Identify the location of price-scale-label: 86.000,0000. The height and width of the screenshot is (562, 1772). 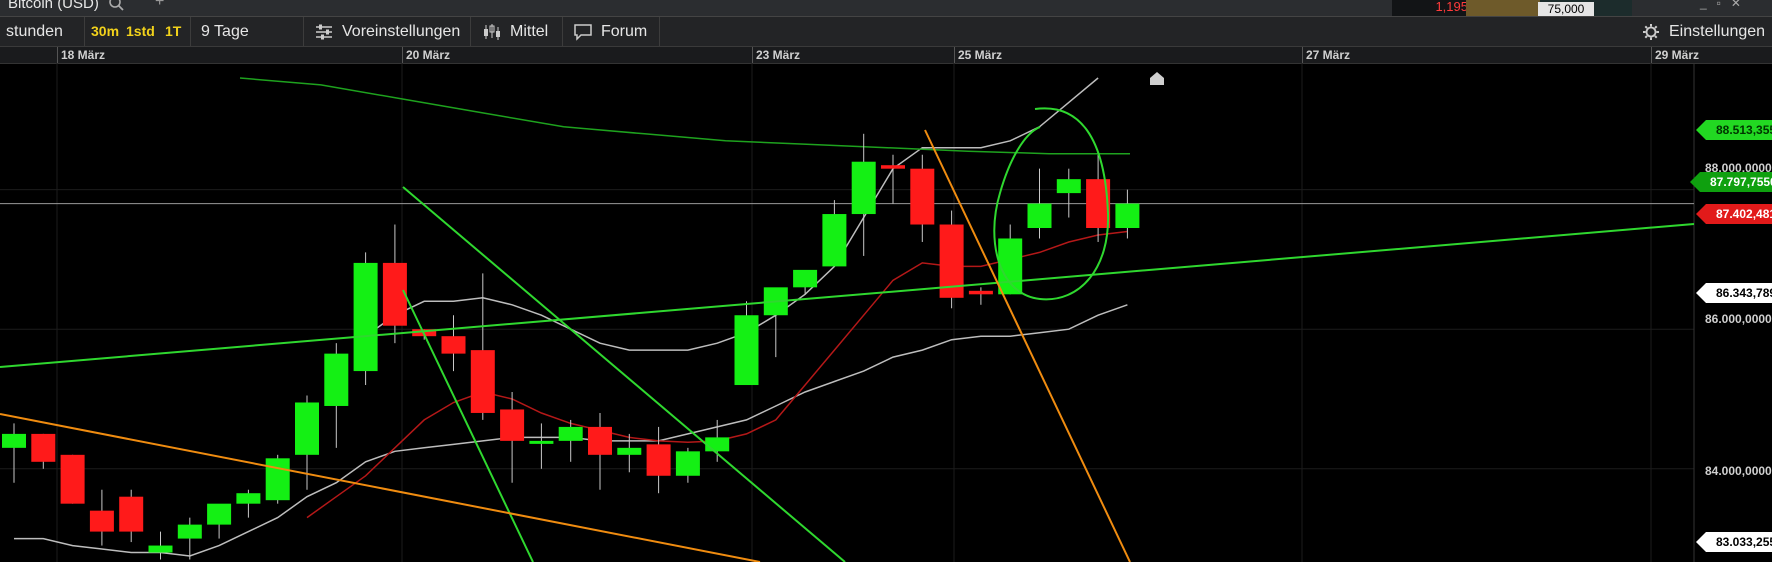
(1738, 319).